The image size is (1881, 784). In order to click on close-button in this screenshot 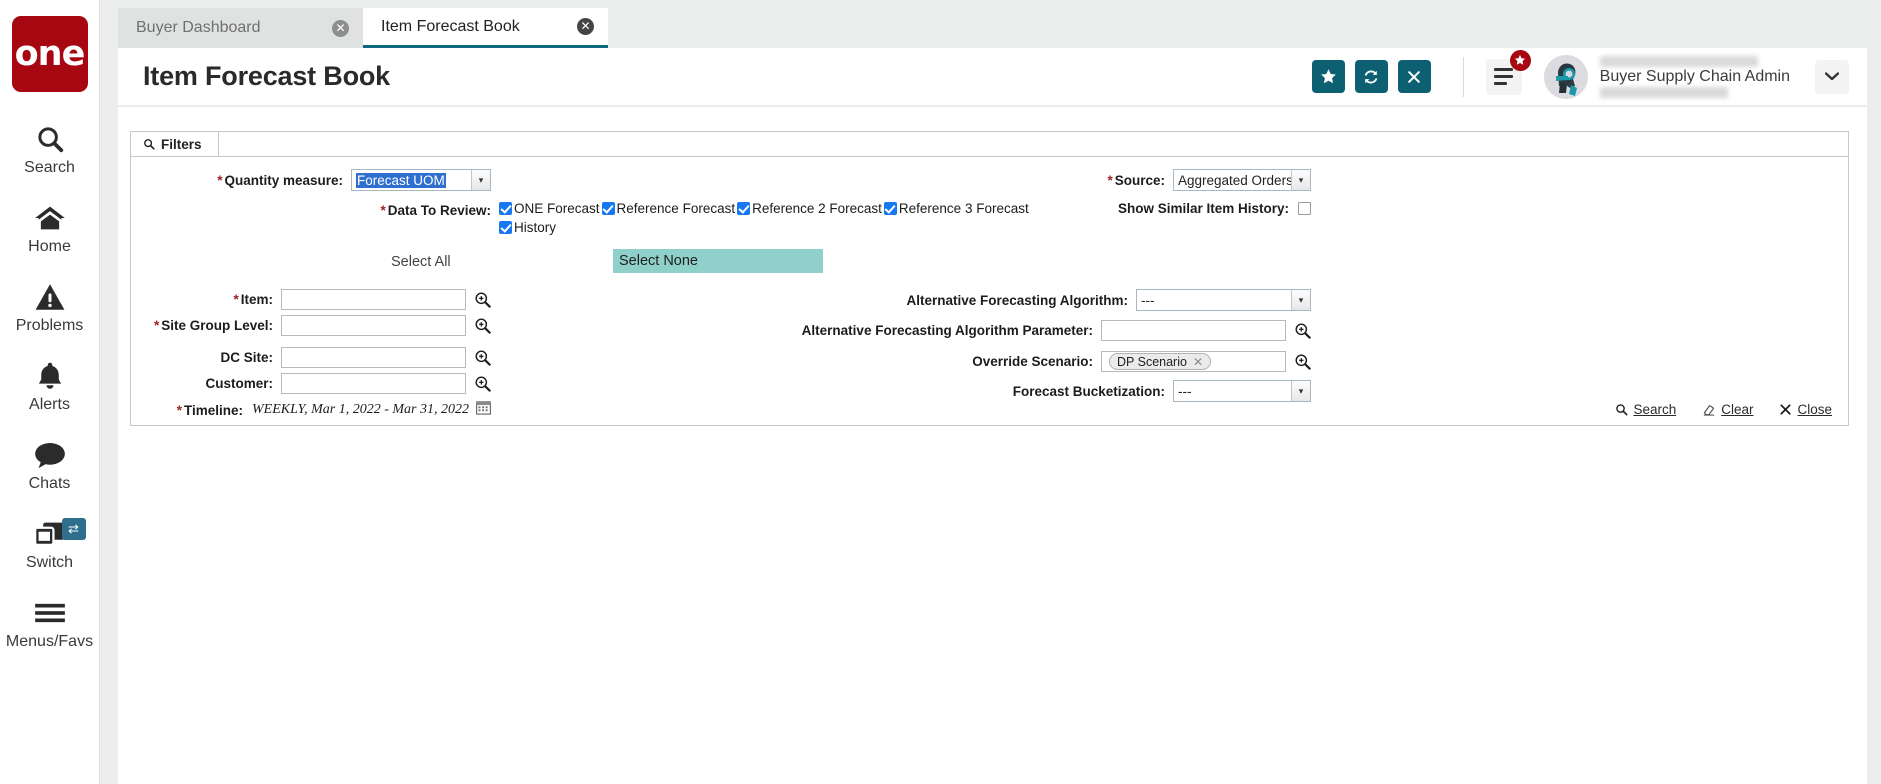, I will do `click(1414, 76)`.